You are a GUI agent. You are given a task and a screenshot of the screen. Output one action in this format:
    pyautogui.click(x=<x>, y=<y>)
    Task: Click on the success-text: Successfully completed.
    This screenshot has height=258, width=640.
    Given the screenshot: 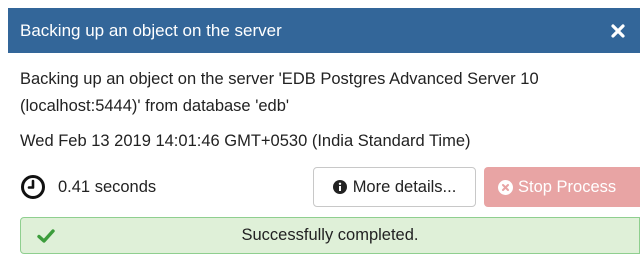 What is the action you would take?
    pyautogui.click(x=330, y=235)
    